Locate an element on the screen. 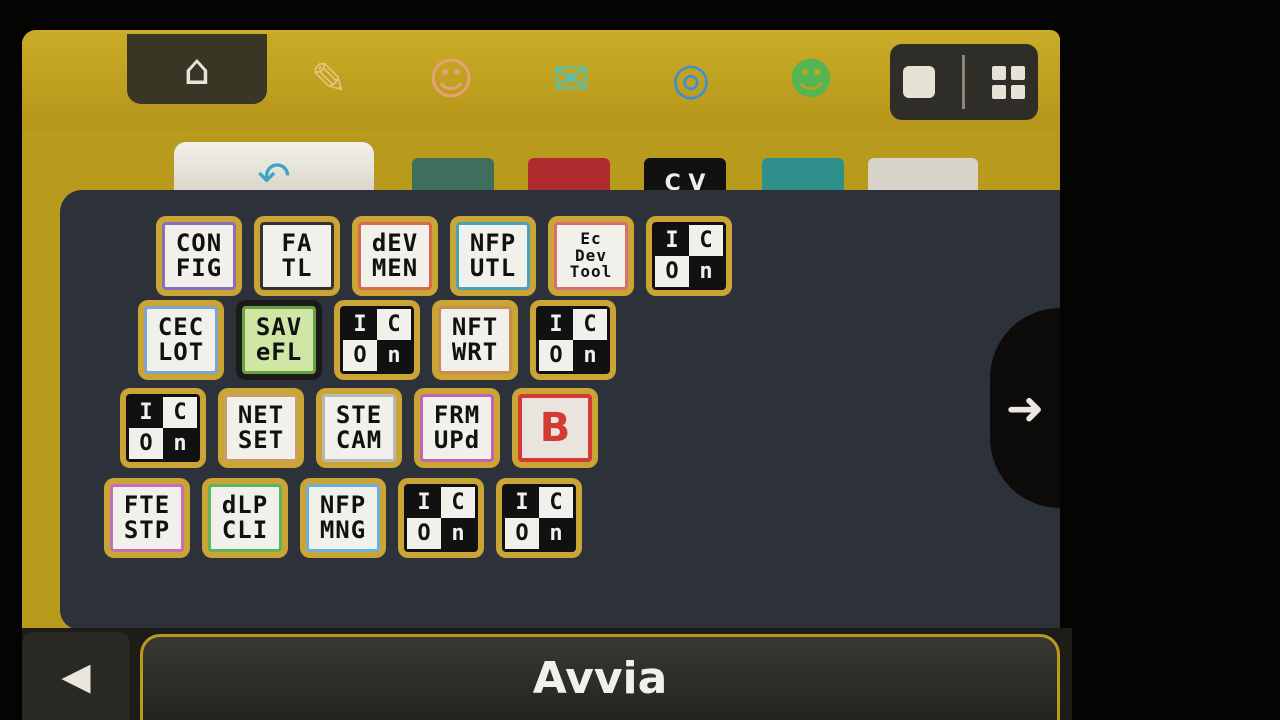 The image size is (1280, 720). app-icon-label: NFP UTL is located at coordinates (493, 256).